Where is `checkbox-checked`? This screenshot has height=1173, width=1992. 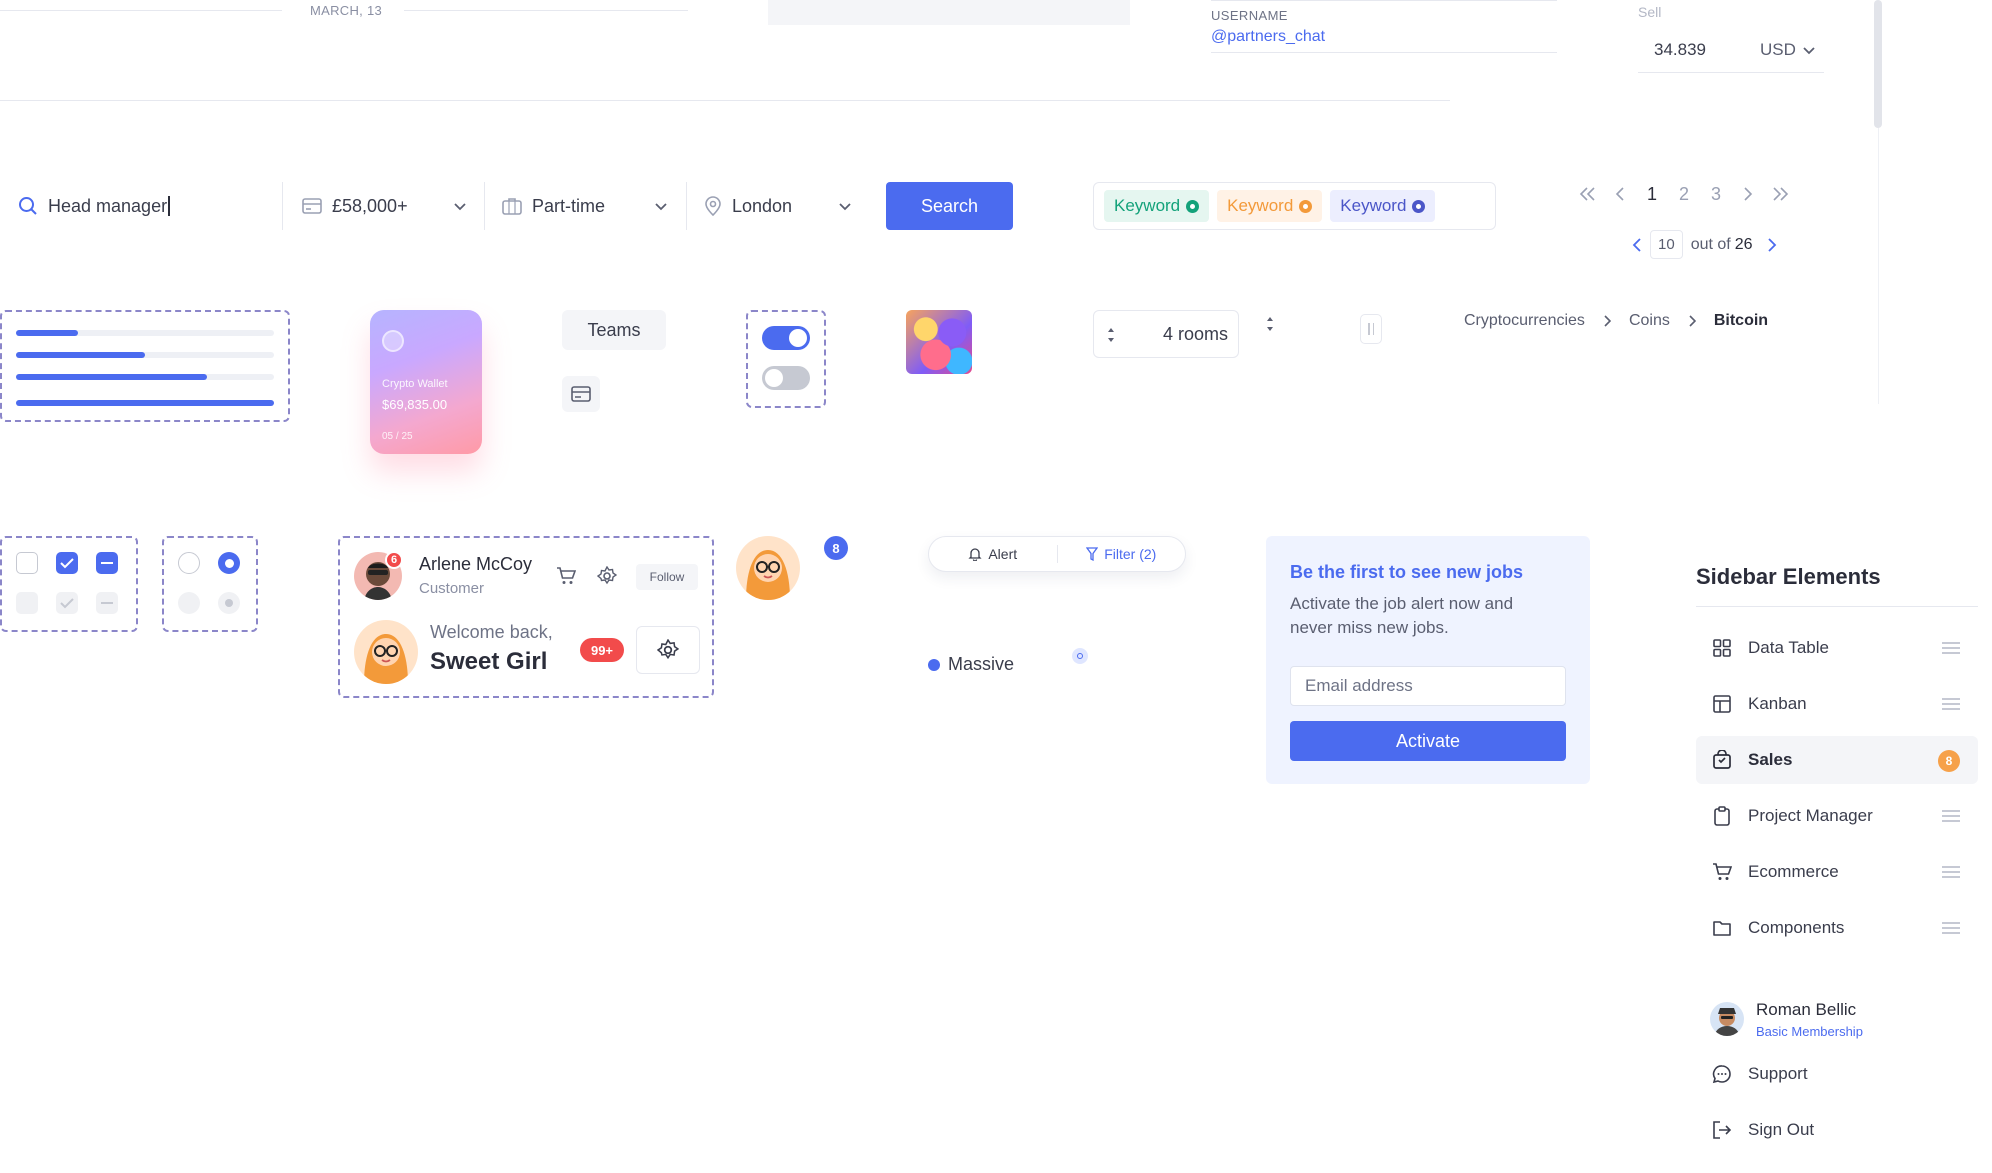 checkbox-checked is located at coordinates (67, 563).